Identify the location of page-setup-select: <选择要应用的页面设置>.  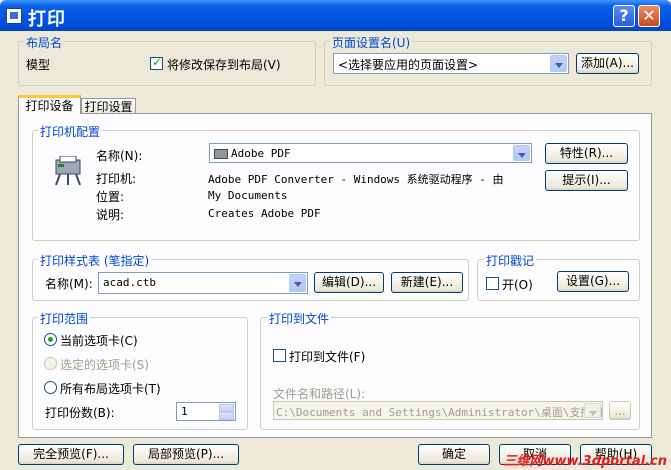
(451, 63).